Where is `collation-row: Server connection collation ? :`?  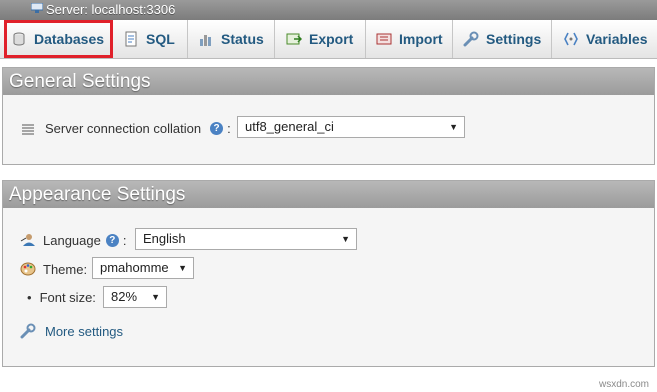 collation-row: Server connection collation ? : is located at coordinates (126, 128).